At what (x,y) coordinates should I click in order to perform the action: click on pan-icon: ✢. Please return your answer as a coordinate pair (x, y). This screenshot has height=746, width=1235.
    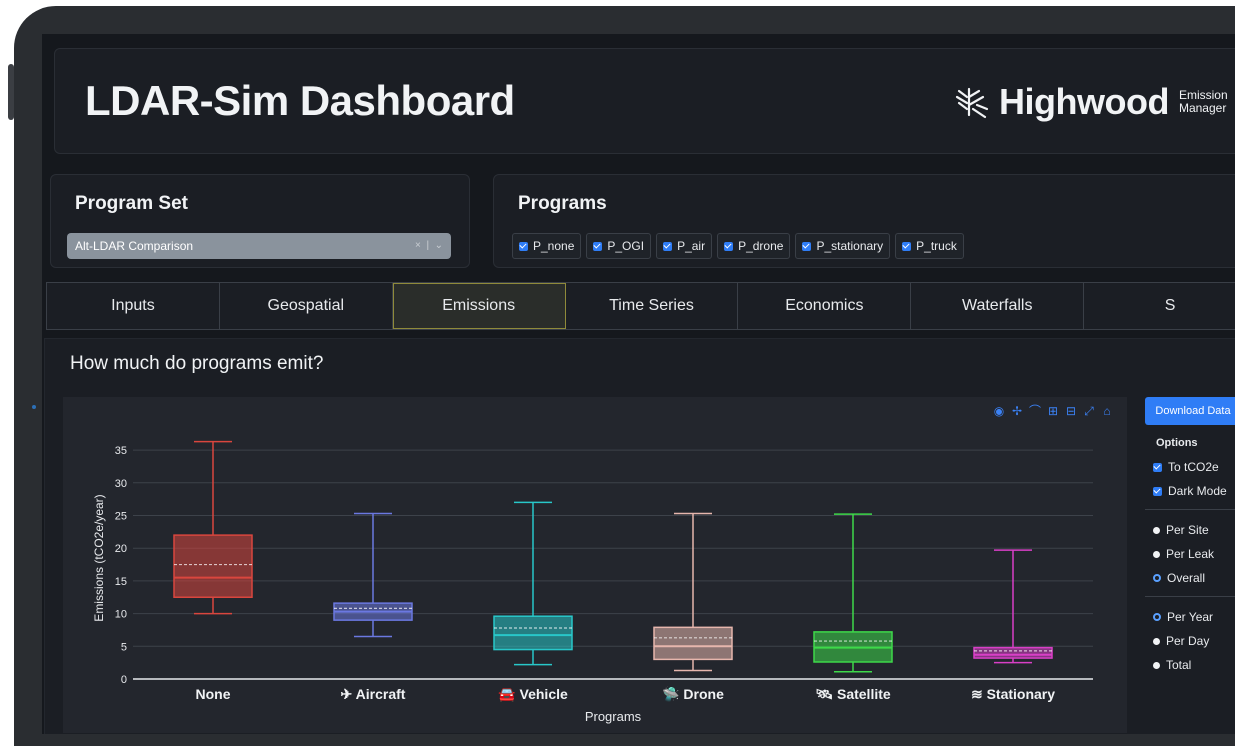
    Looking at the image, I should click on (1017, 411).